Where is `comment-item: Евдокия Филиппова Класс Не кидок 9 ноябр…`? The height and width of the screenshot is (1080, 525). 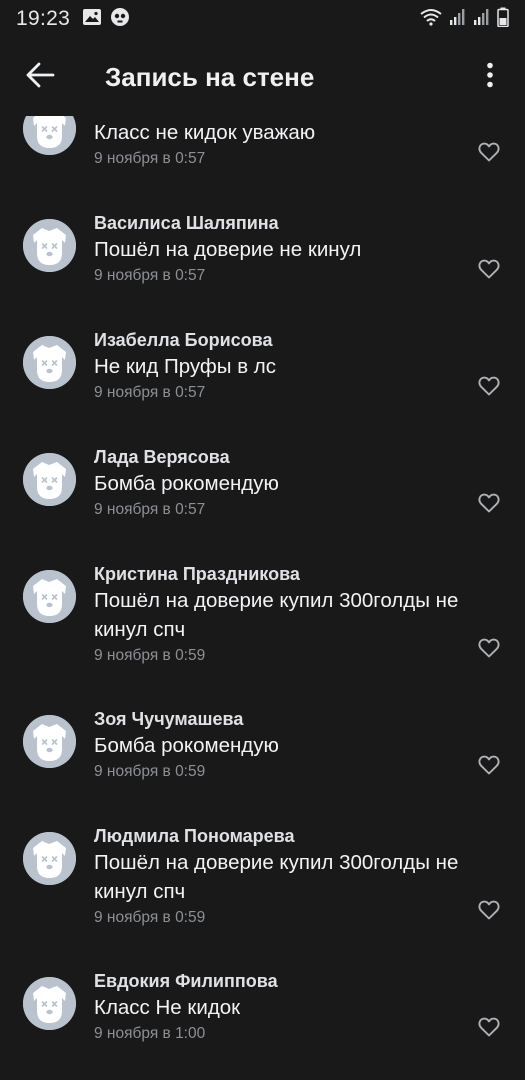 comment-item: Евдокия Филиппова Класс Не кидок 9 ноябр… is located at coordinates (262, 1024).